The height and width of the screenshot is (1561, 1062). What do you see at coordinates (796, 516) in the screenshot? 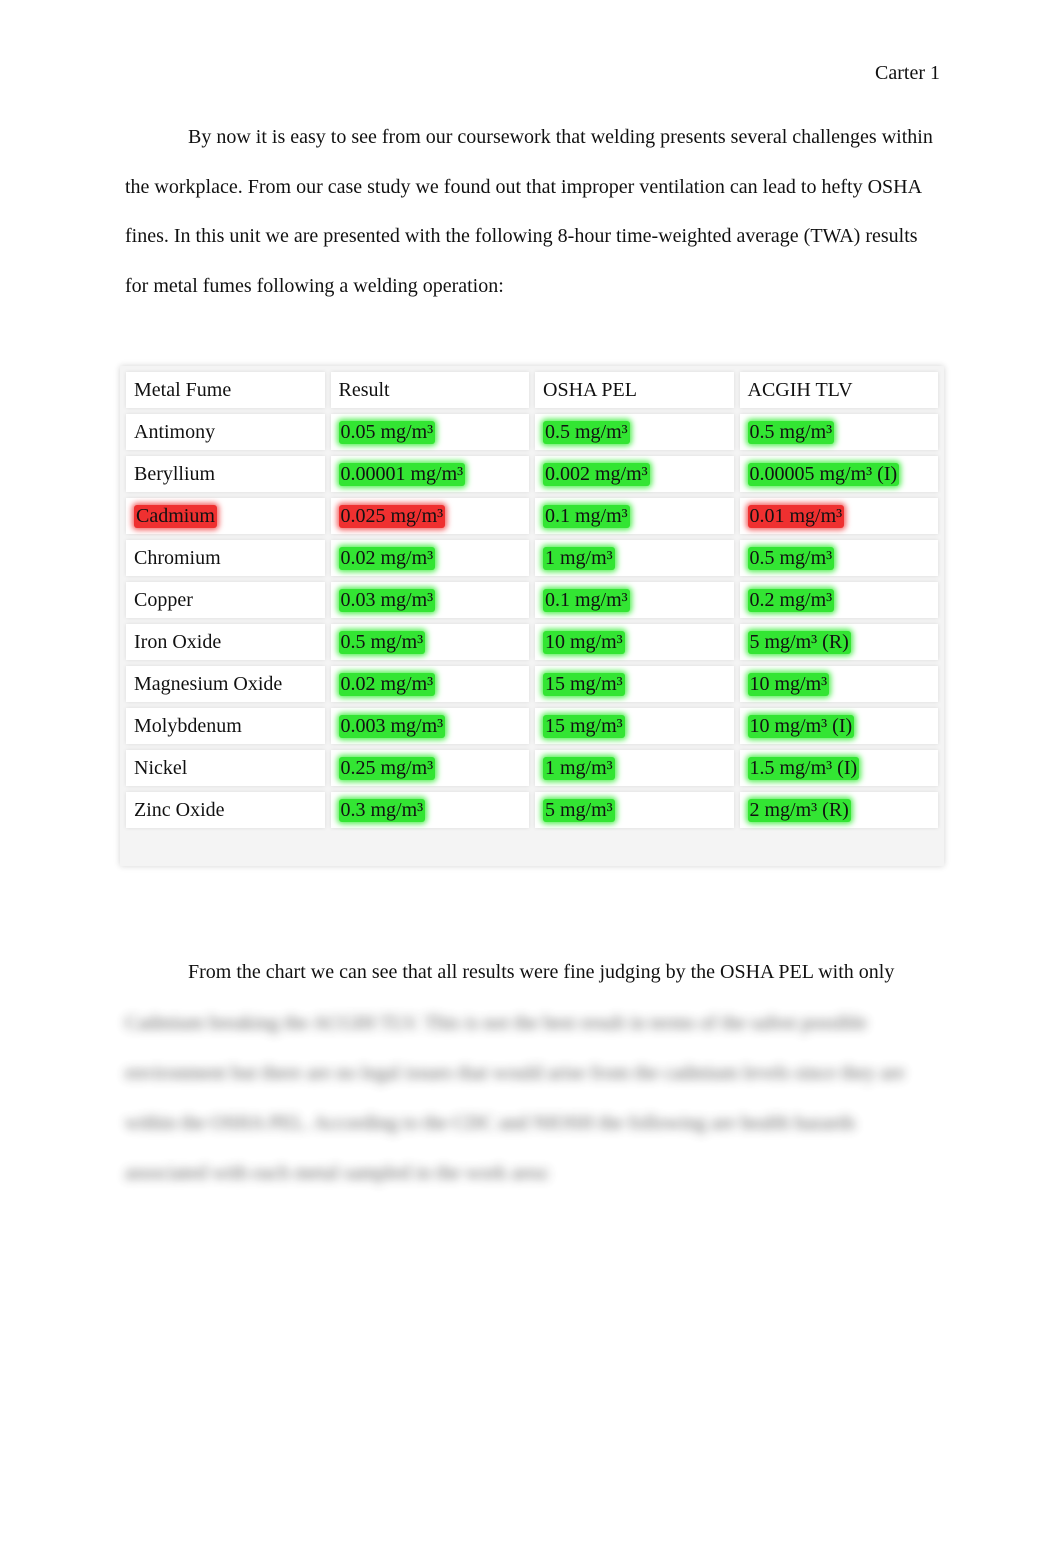
I see `cell-acgih-tlv-value: 0.01 mg/m³` at bounding box center [796, 516].